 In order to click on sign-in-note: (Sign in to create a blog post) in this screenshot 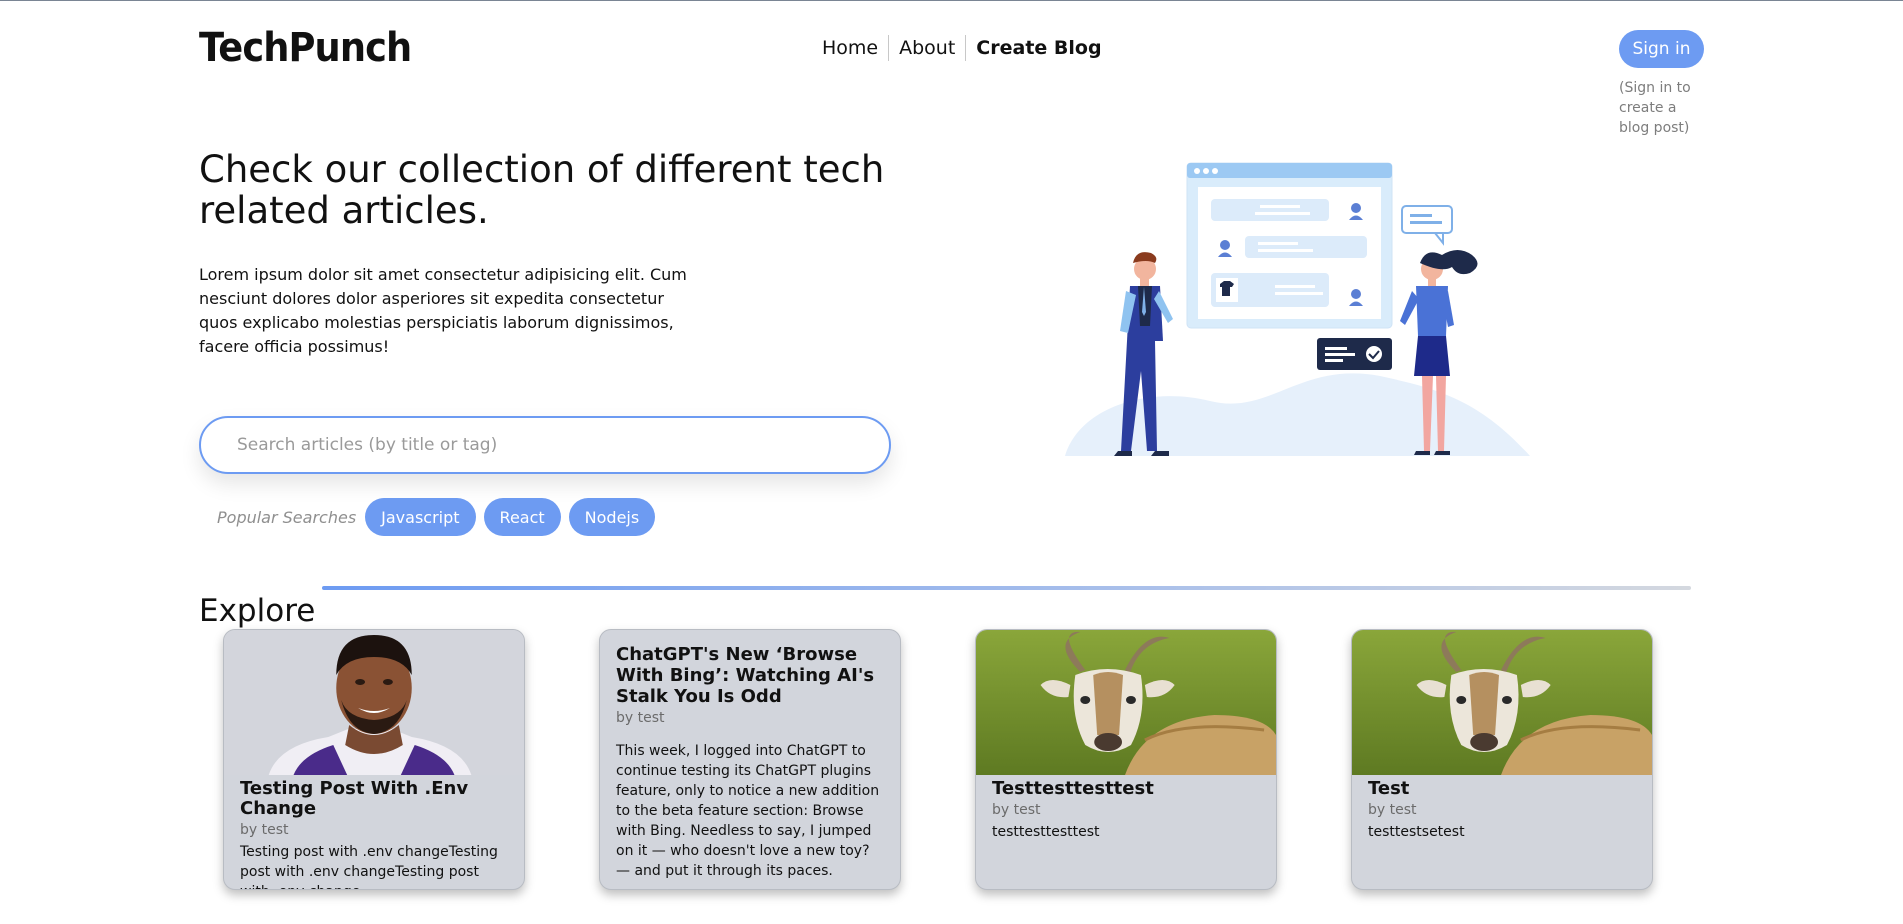, I will do `click(1655, 108)`.